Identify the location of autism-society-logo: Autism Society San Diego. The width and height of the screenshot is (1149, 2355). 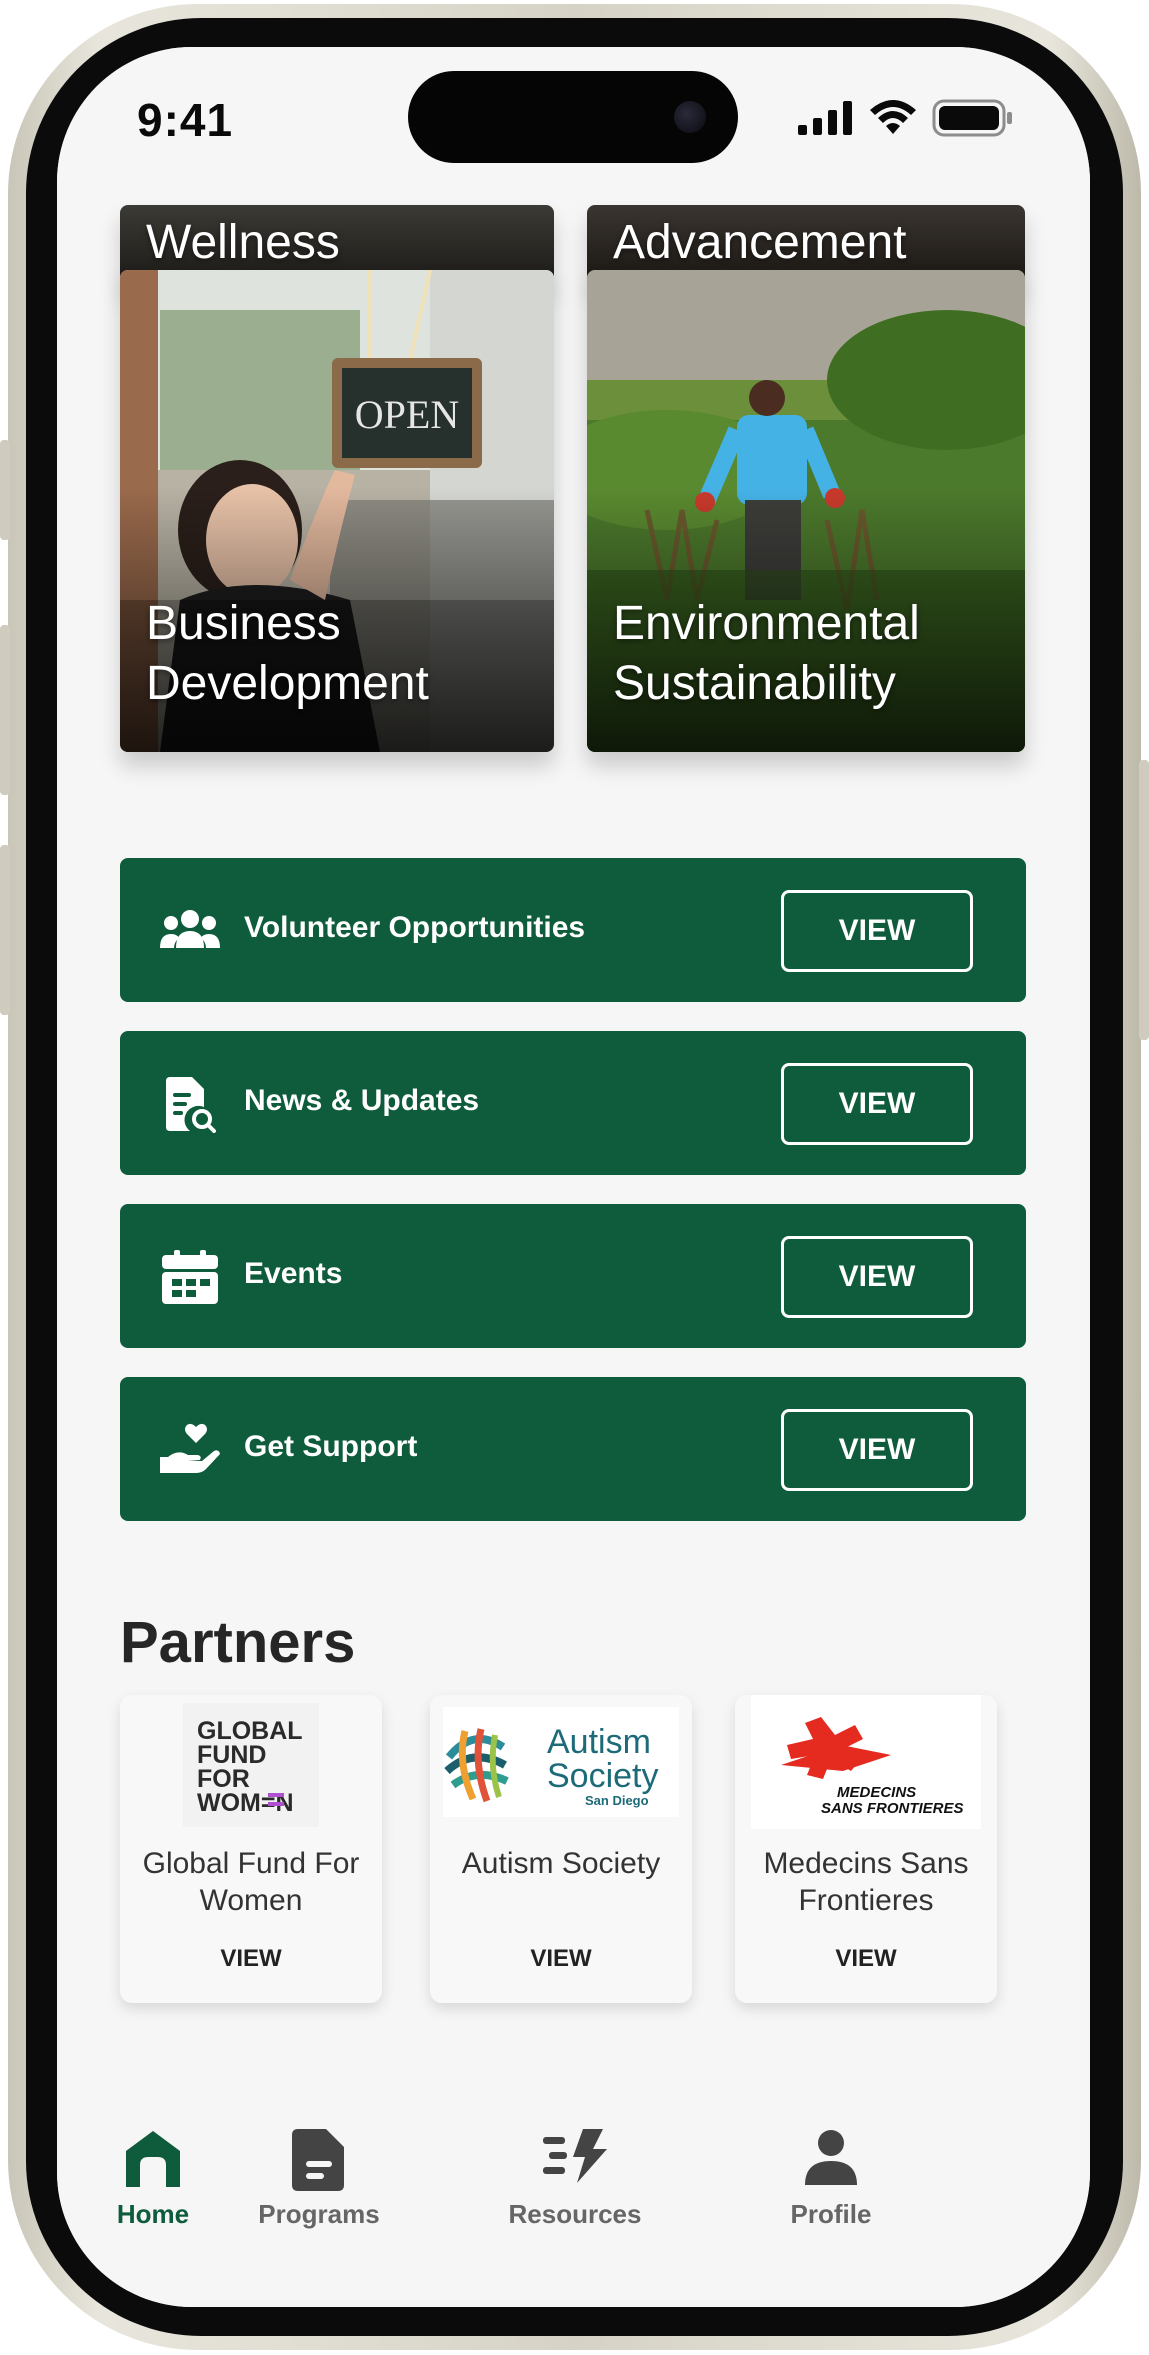
(561, 1762).